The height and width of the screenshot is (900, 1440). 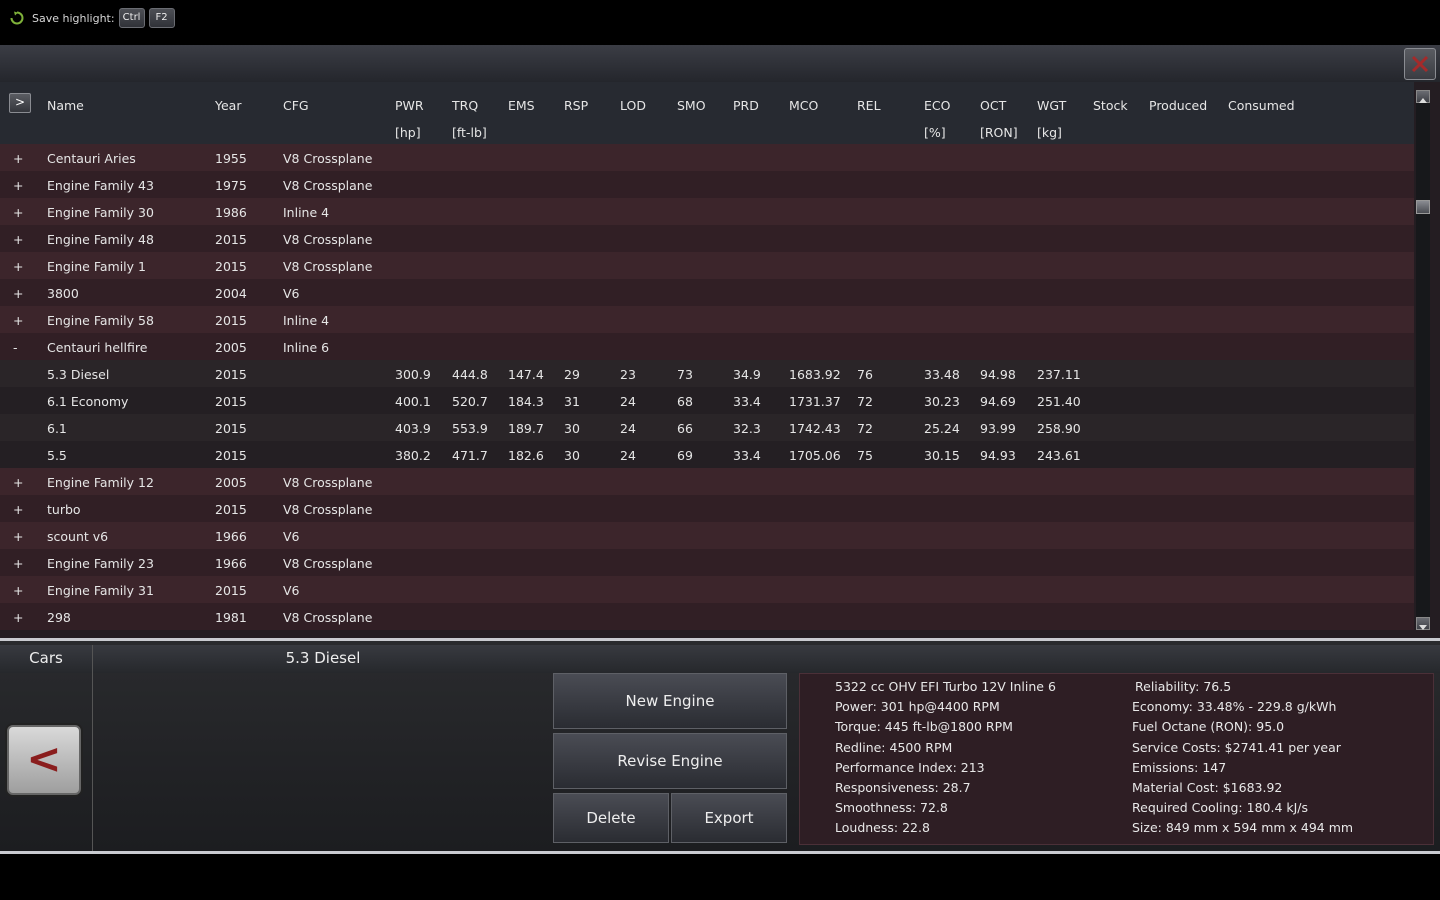 I want to click on engine-family-row: + Engine Family 12 2005 V8 Crossplane, so click(x=707, y=481).